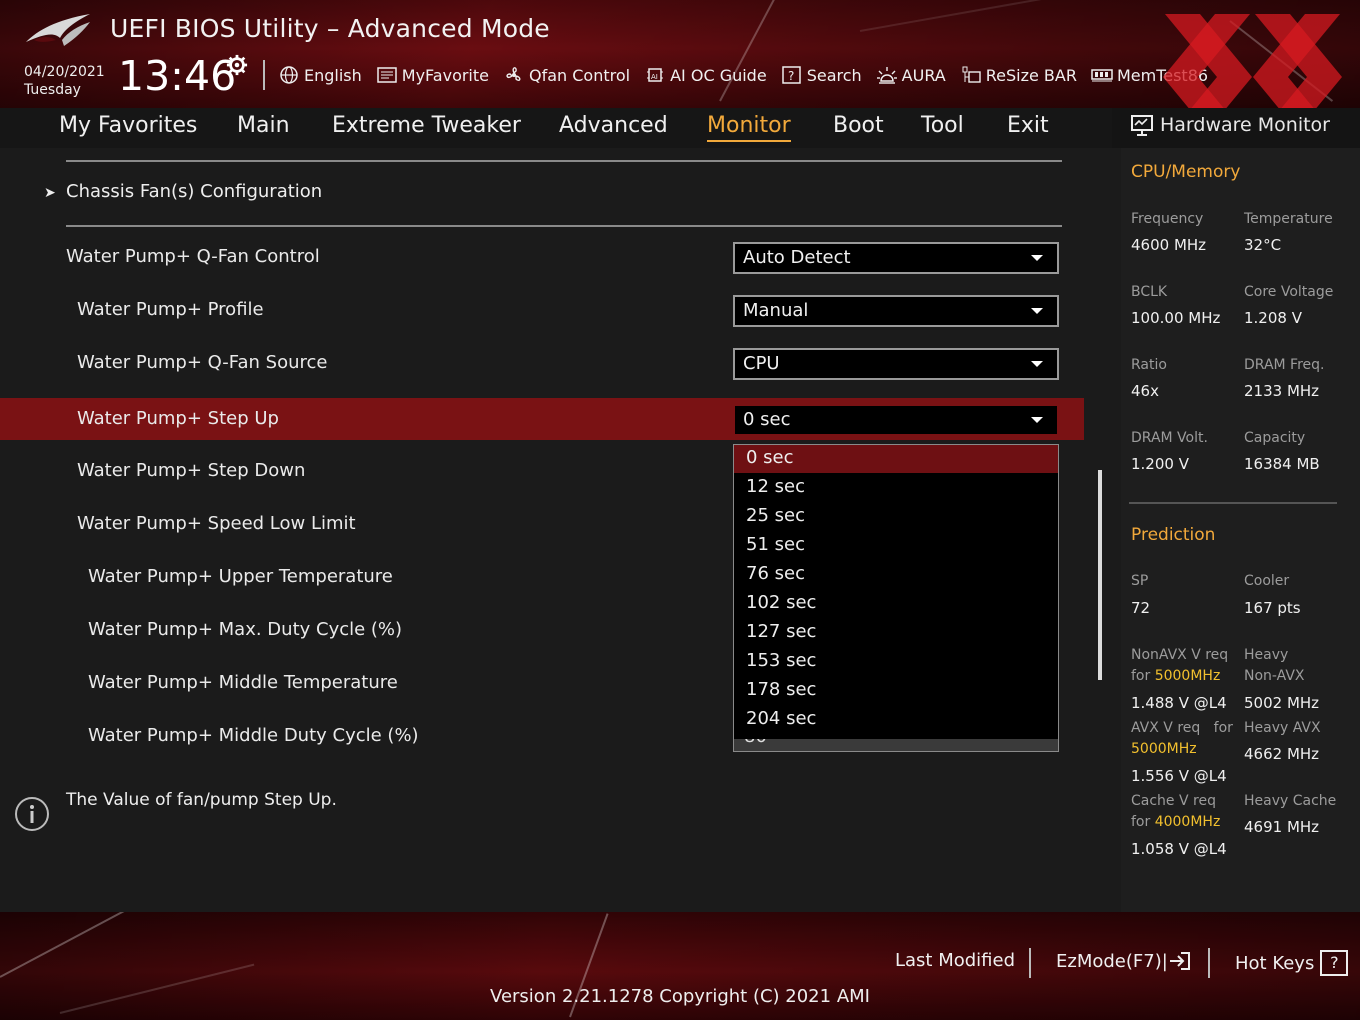 The image size is (1360, 1020). What do you see at coordinates (896, 662) in the screenshot?
I see `option-item: 153 sec` at bounding box center [896, 662].